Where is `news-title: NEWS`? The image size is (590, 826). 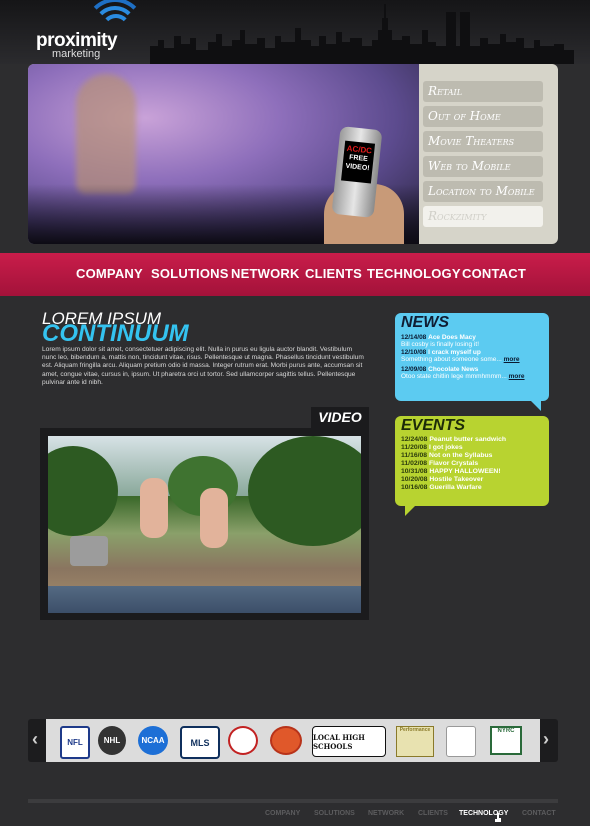 news-title: NEWS is located at coordinates (425, 322).